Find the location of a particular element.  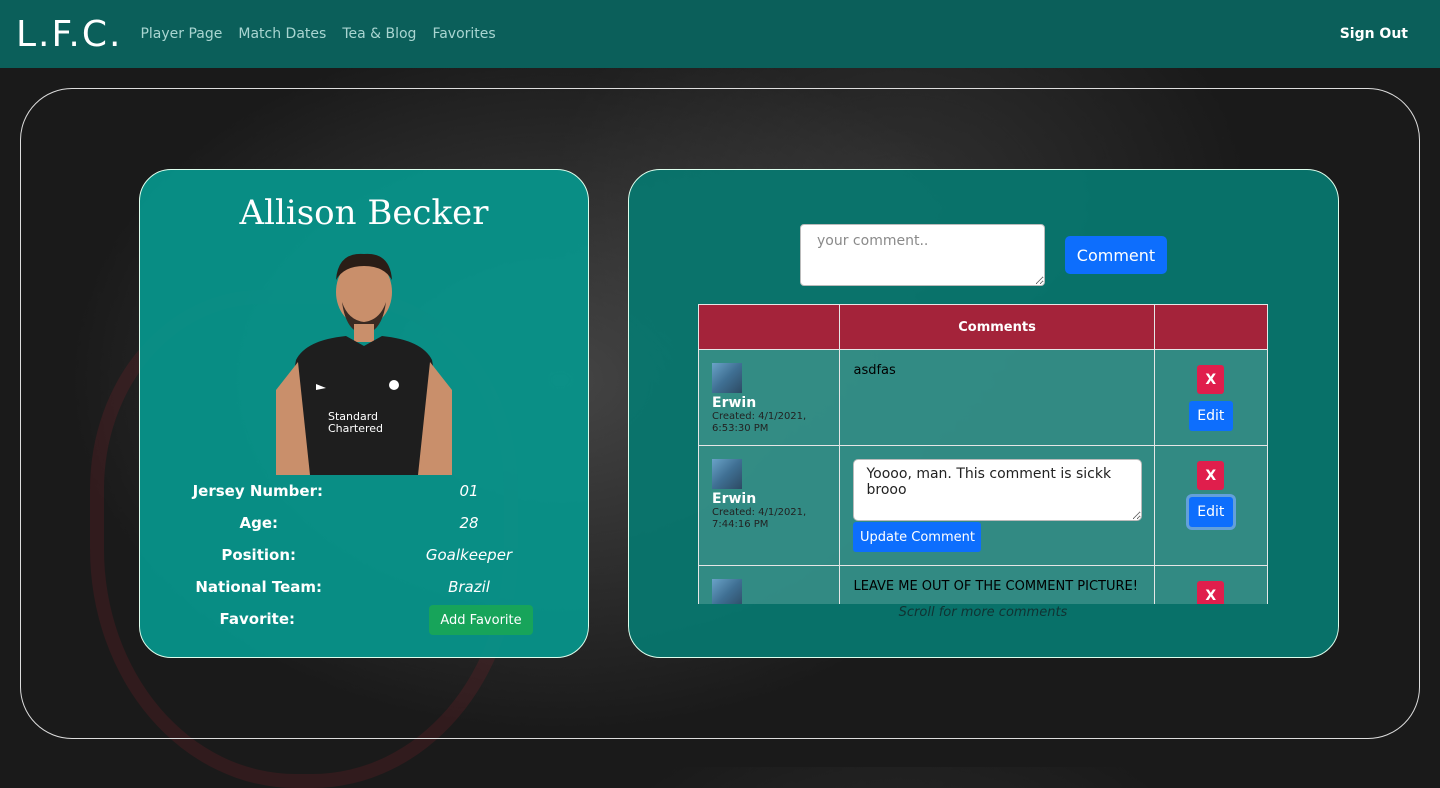

scroll-hint: Scroll for more comments is located at coordinates (983, 612).